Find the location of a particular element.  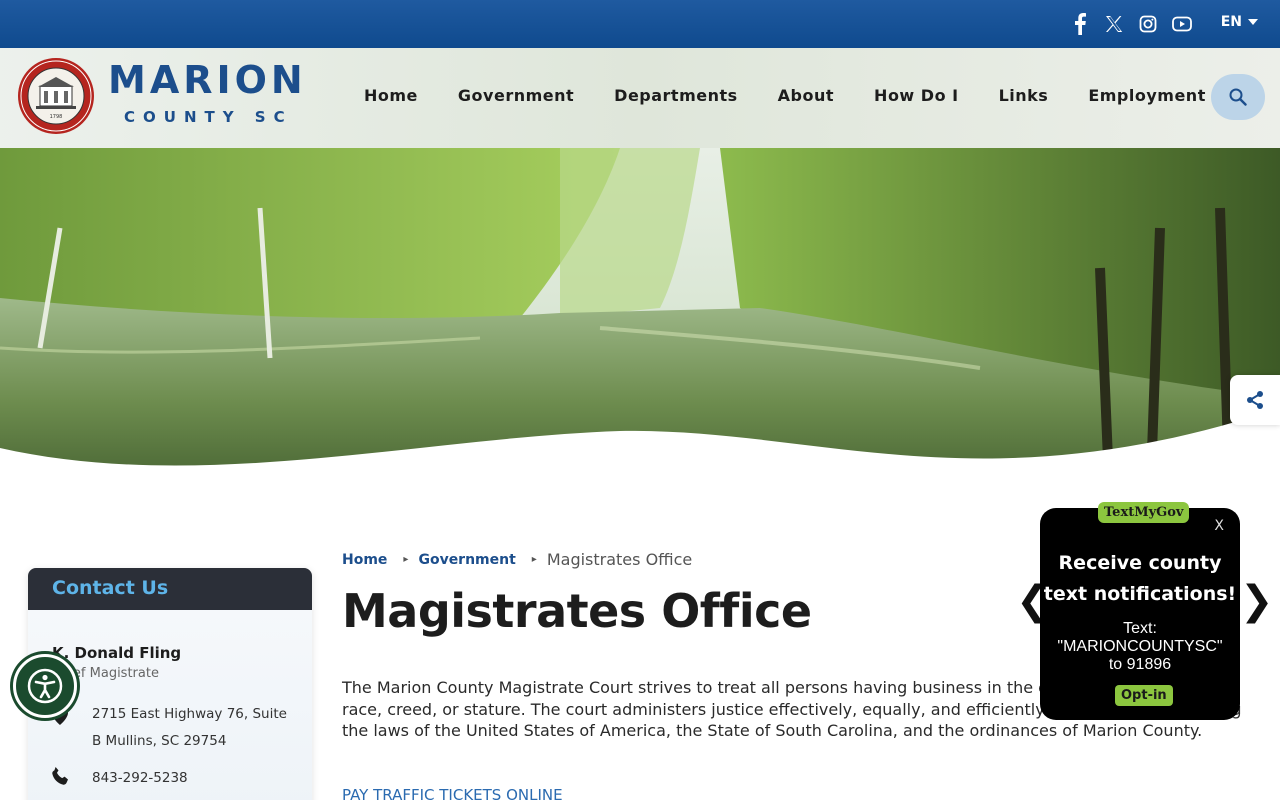

contact-phone: 843-292-5238 is located at coordinates (170, 778).